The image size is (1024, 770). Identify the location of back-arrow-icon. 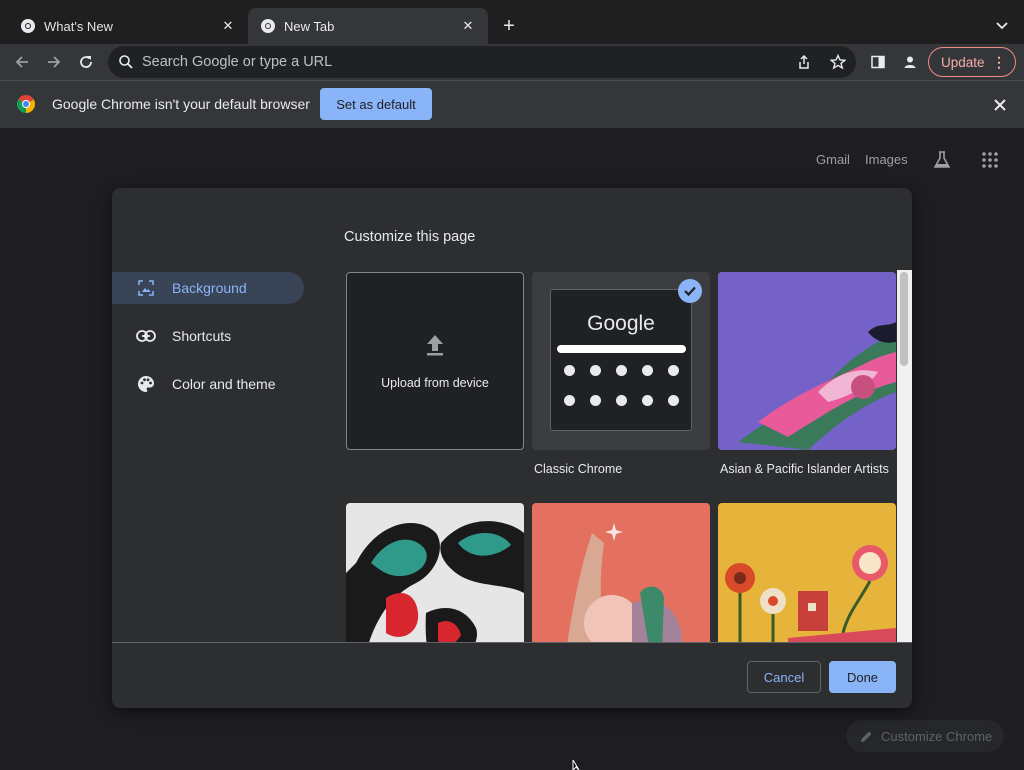
(22, 62).